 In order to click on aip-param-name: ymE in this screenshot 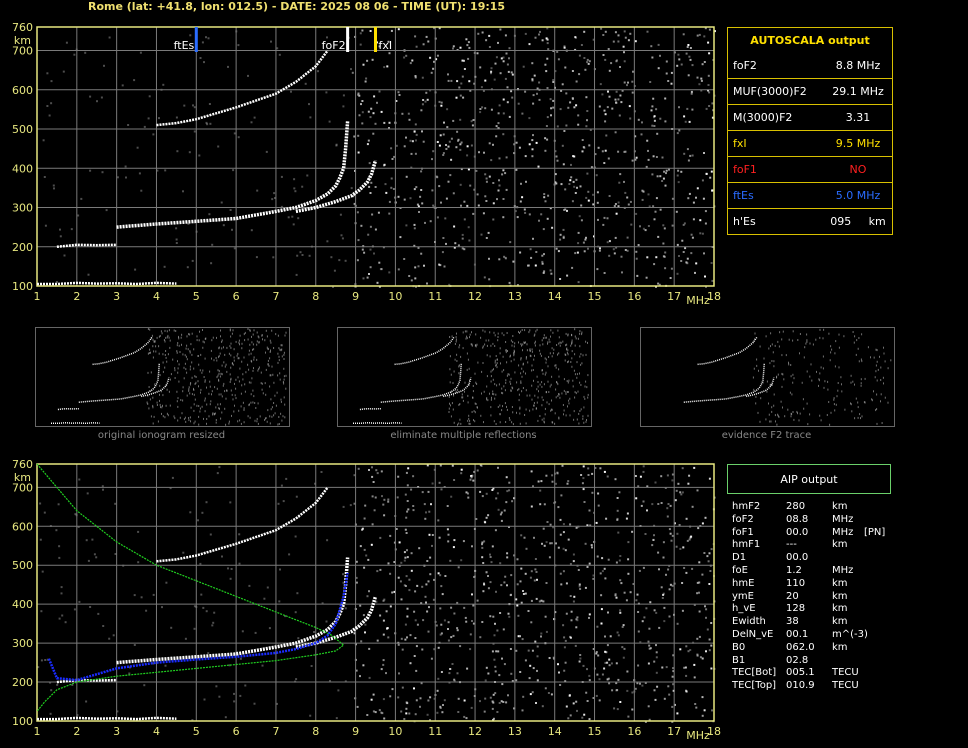, I will do `click(743, 596)`.